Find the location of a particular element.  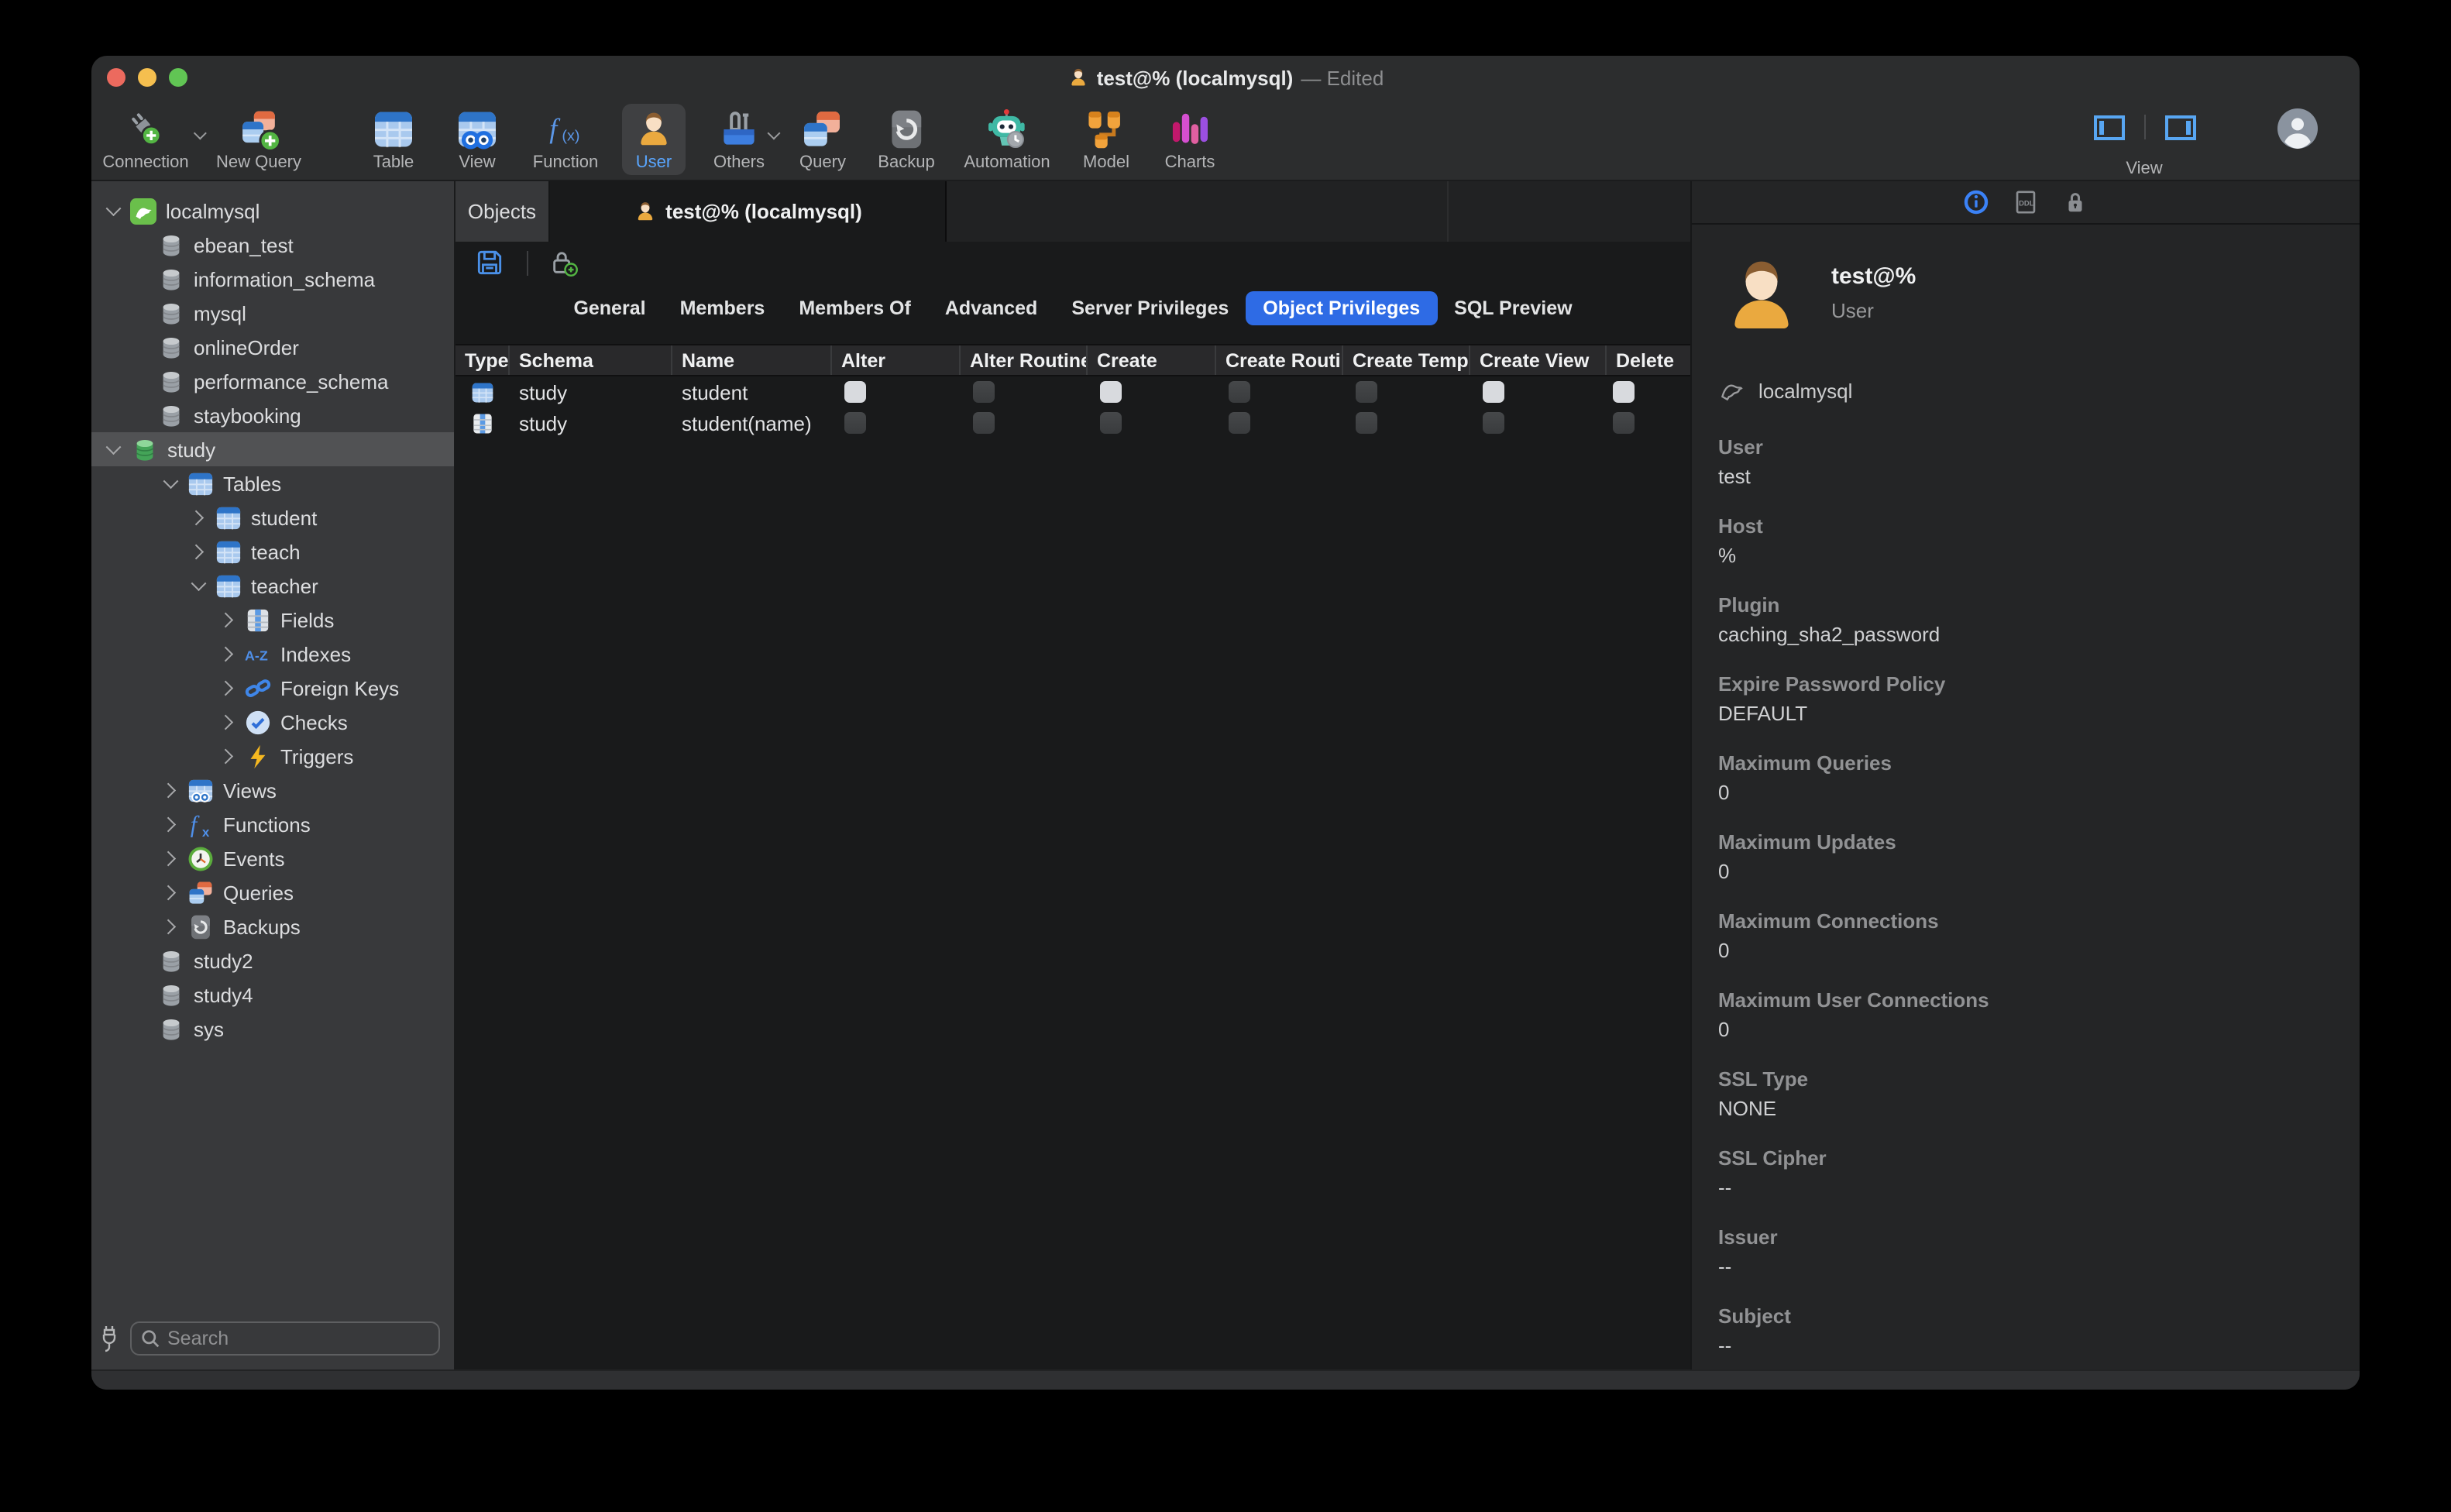

sidebar-item-backups: Backups is located at coordinates (272, 926).